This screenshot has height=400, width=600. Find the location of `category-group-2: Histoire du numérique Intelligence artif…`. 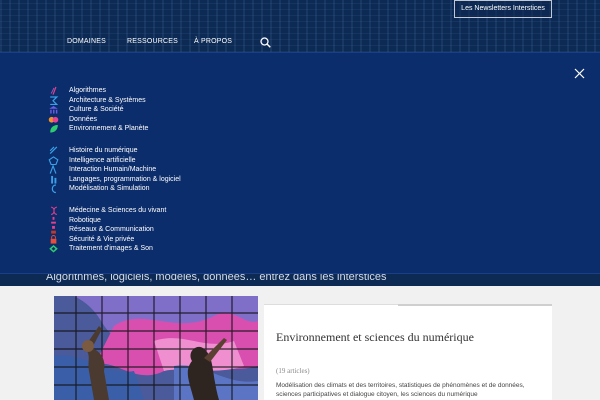

category-group-2: Histoire du numérique Intelligence artif… is located at coordinates (148, 170).